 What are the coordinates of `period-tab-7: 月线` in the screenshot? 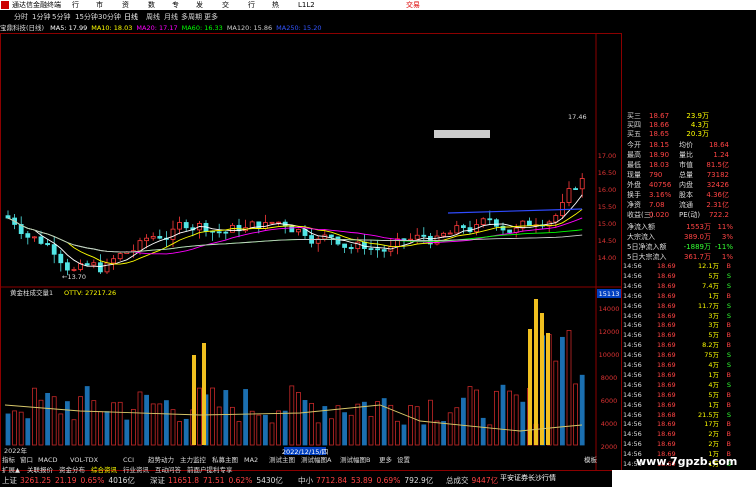 It's located at (171, 17).